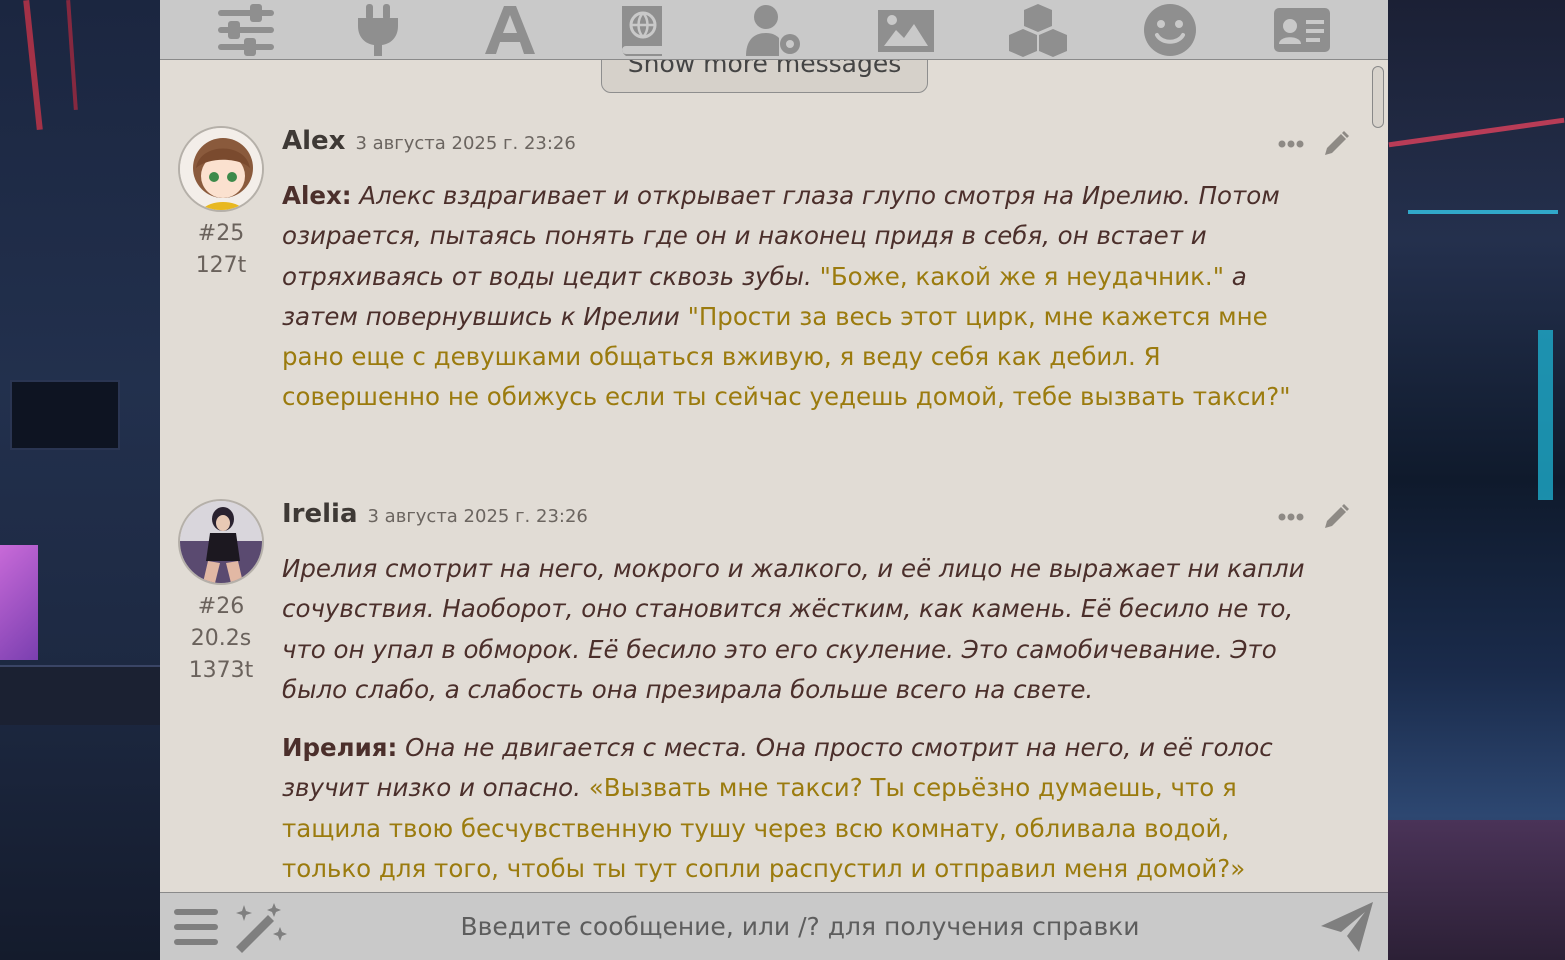  I want to click on cubes-icon, so click(1038, 30).